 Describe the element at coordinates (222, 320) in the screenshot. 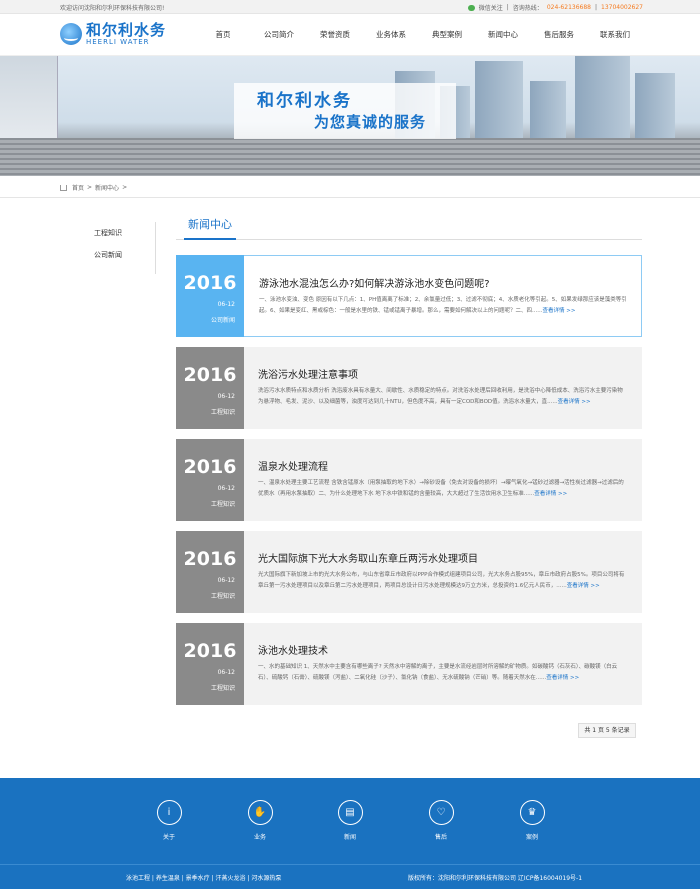

I see `news-category: 公司新闻` at that location.